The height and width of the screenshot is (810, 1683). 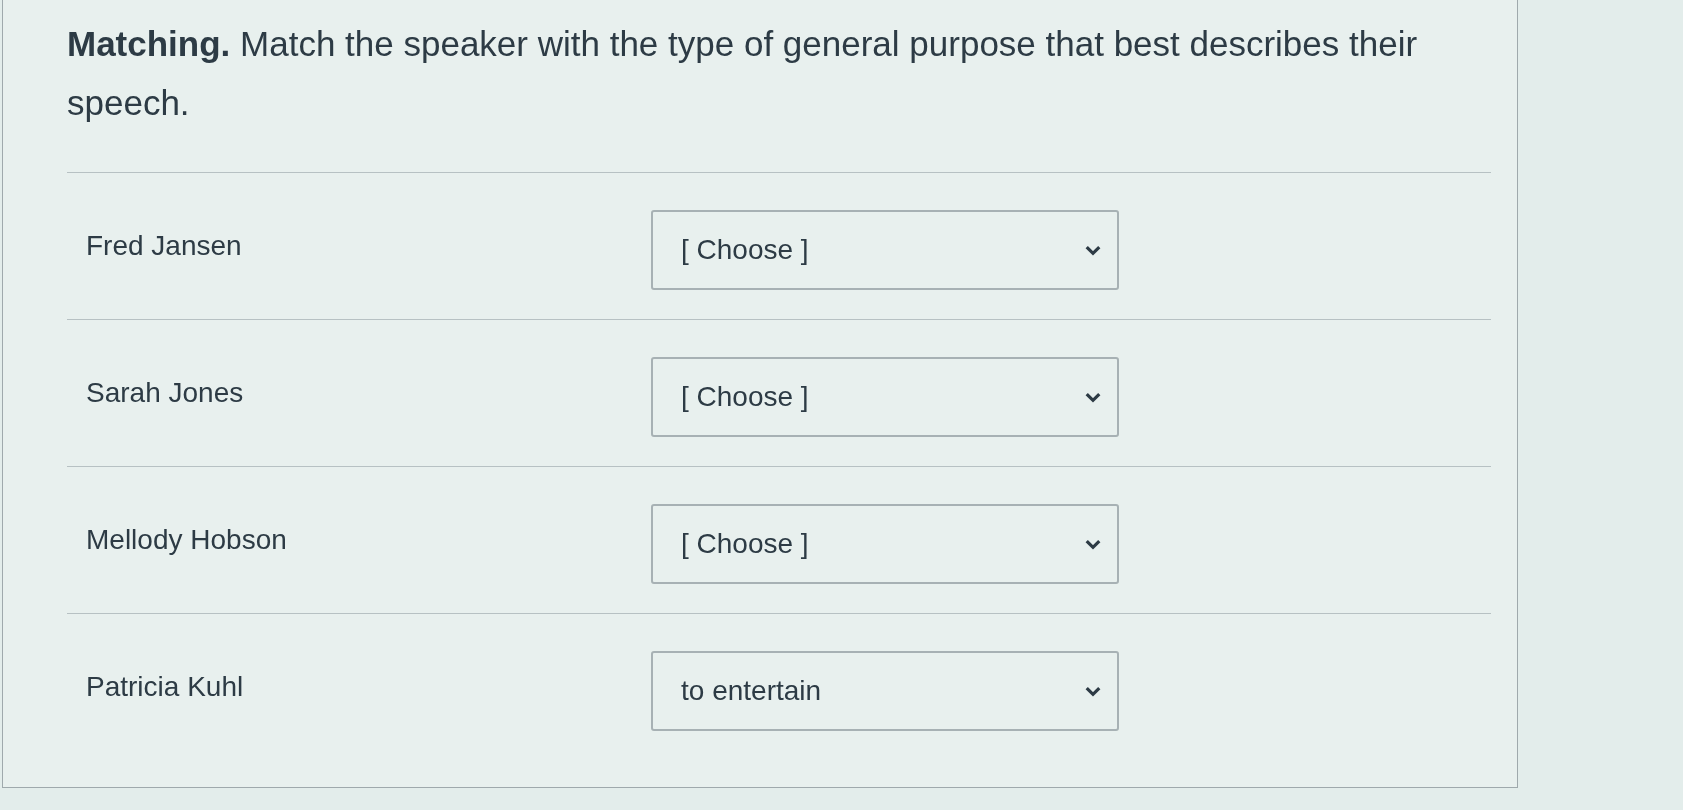 I want to click on speaker-name: Fred Jansen, so click(x=164, y=246).